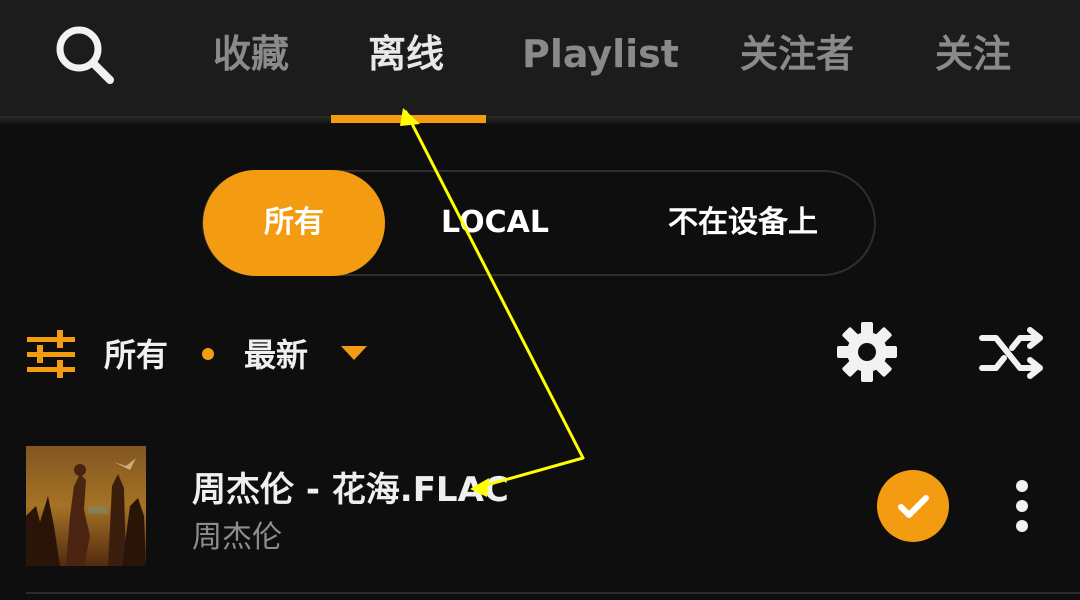 This screenshot has height=600, width=1080. Describe the element at coordinates (1012, 353) in the screenshot. I see `shuffle-icon` at that location.